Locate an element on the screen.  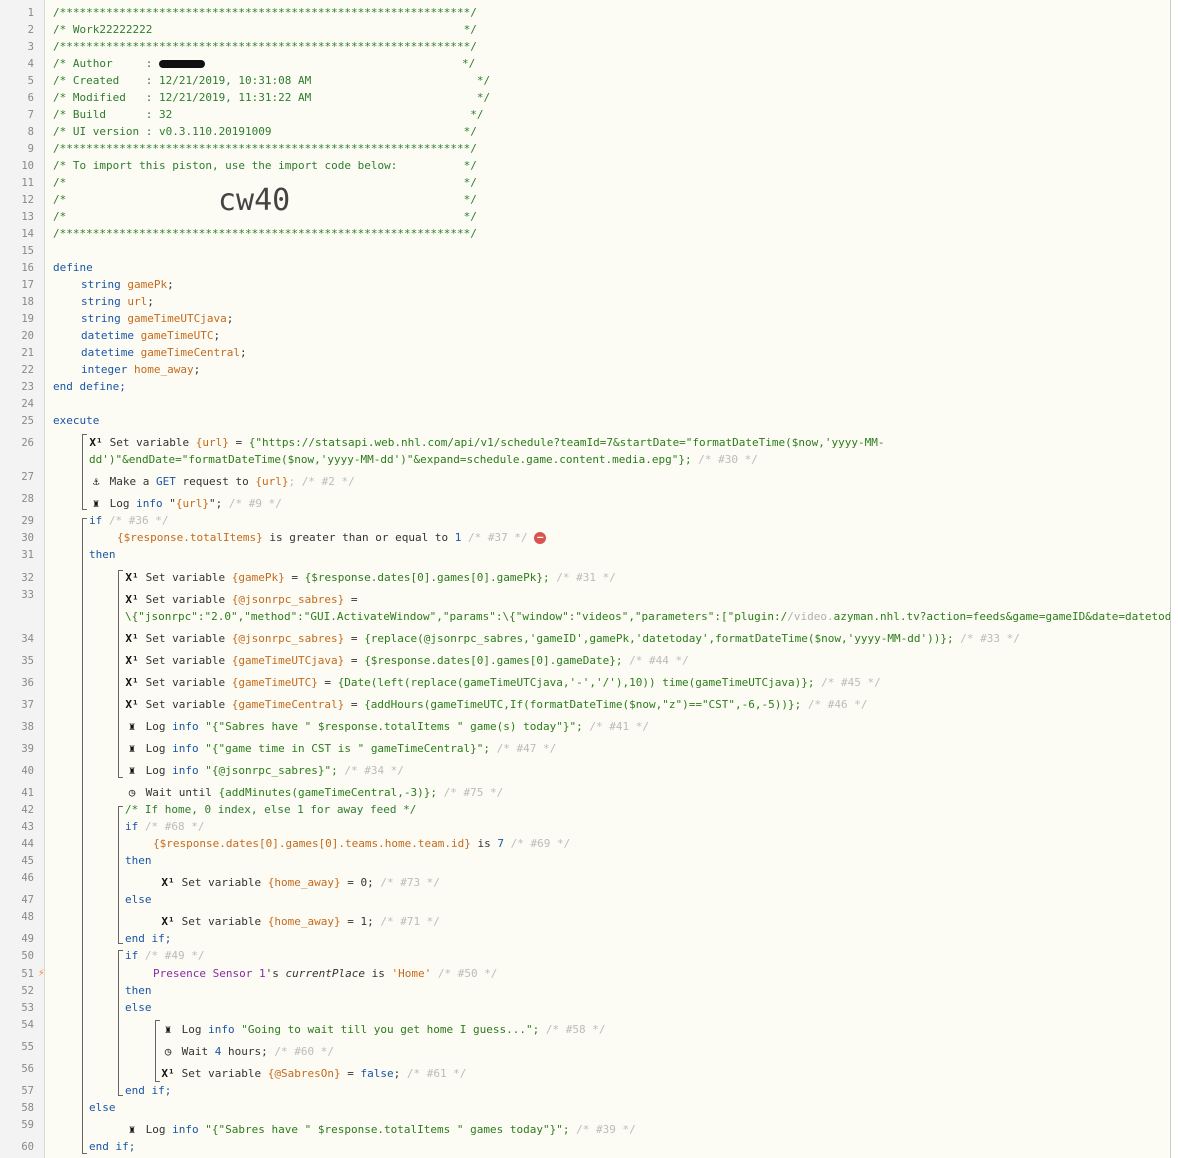
variable-type: integer is located at coordinates (107, 369).